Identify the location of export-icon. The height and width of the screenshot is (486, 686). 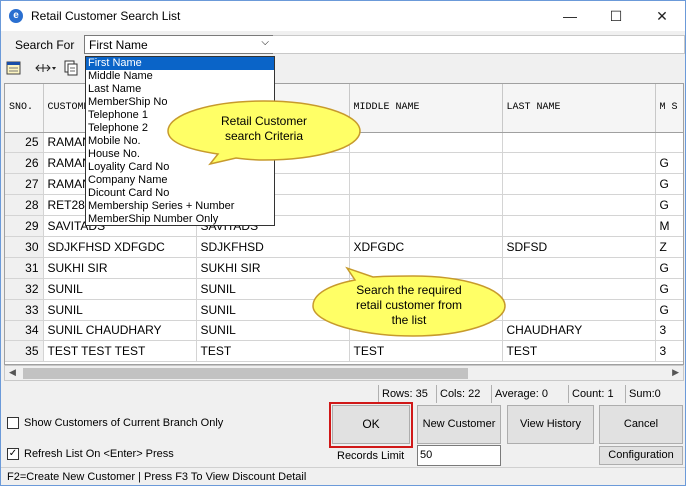
(14, 68).